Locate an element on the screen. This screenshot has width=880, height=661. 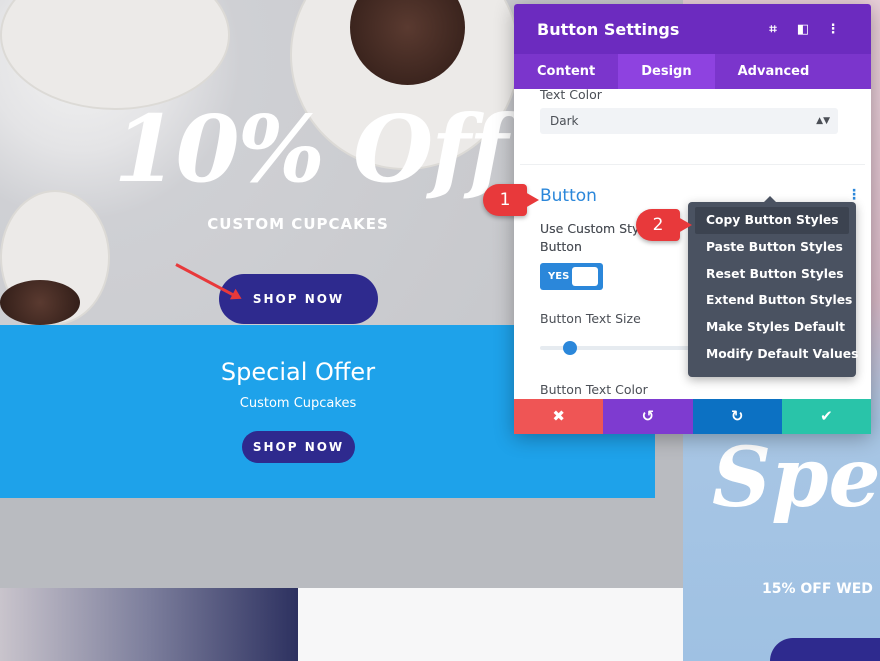
toggle-label: YES is located at coordinates (559, 276).